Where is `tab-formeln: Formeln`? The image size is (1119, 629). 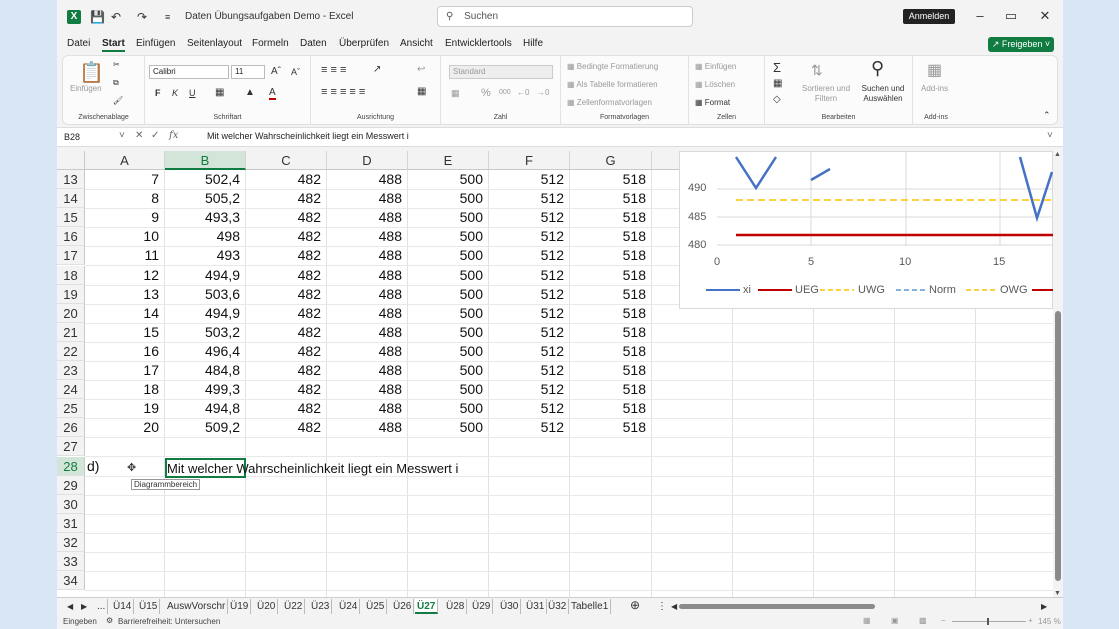
tab-formeln: Formeln is located at coordinates (270, 43).